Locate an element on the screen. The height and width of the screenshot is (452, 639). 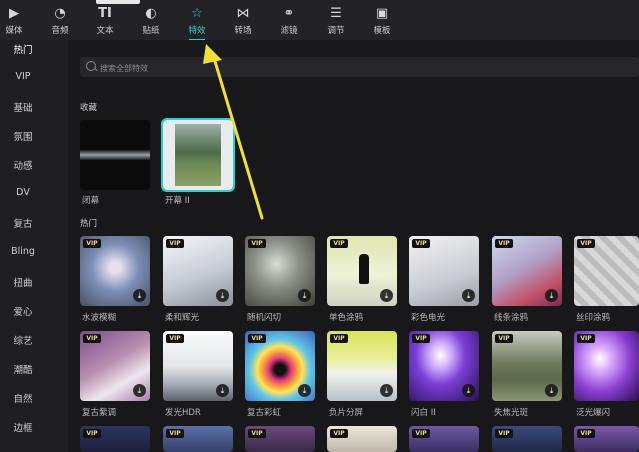
tab-effects: ☆ 特效 is located at coordinates (197, 23).